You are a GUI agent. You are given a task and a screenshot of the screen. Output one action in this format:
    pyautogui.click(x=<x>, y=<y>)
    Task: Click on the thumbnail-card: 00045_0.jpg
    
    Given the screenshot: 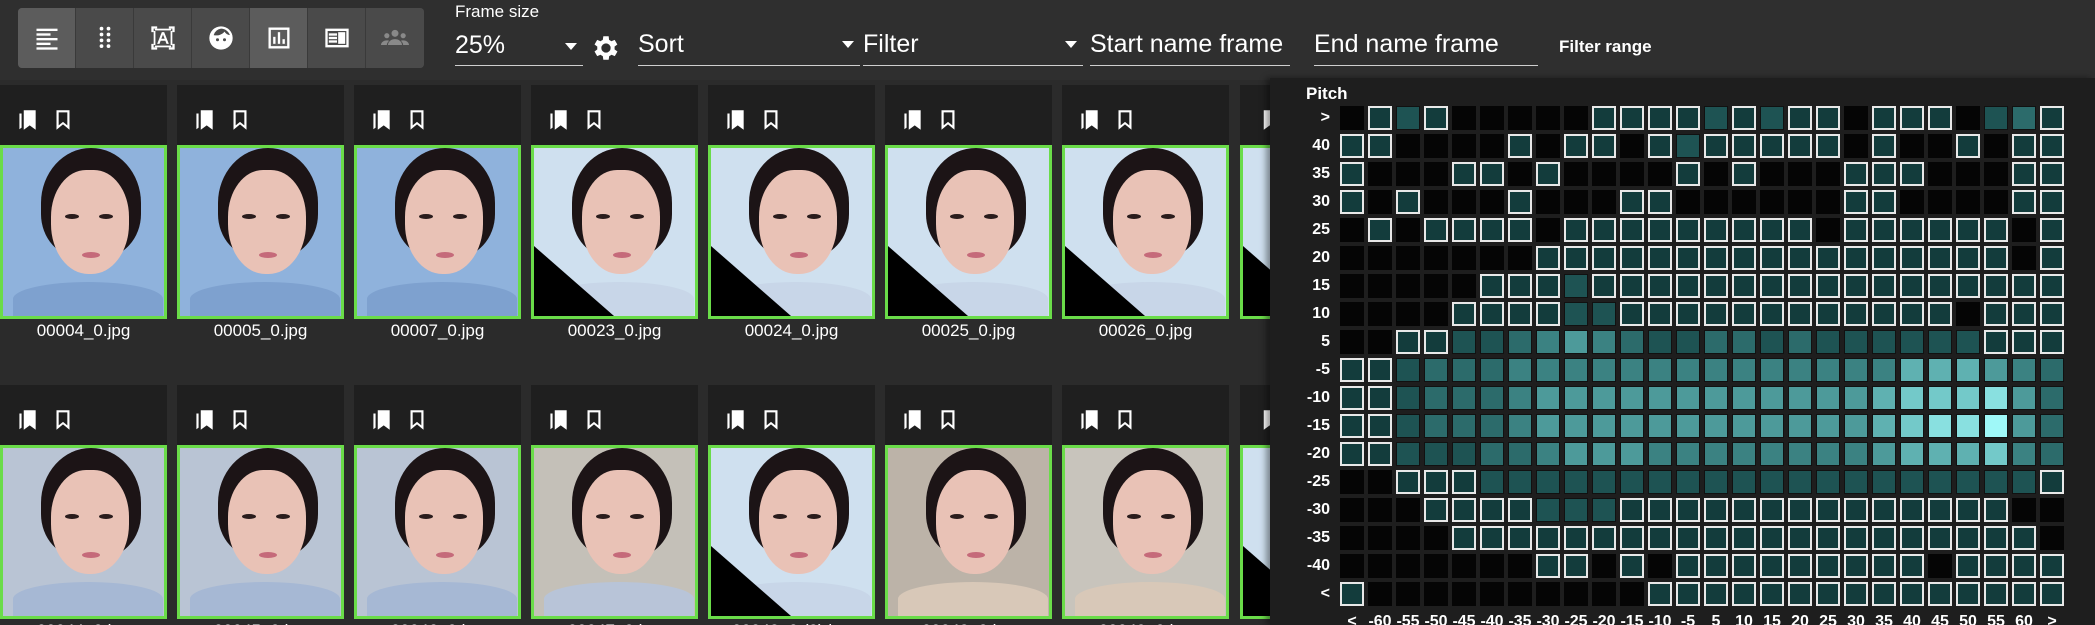 What is the action you would take?
    pyautogui.click(x=260, y=505)
    